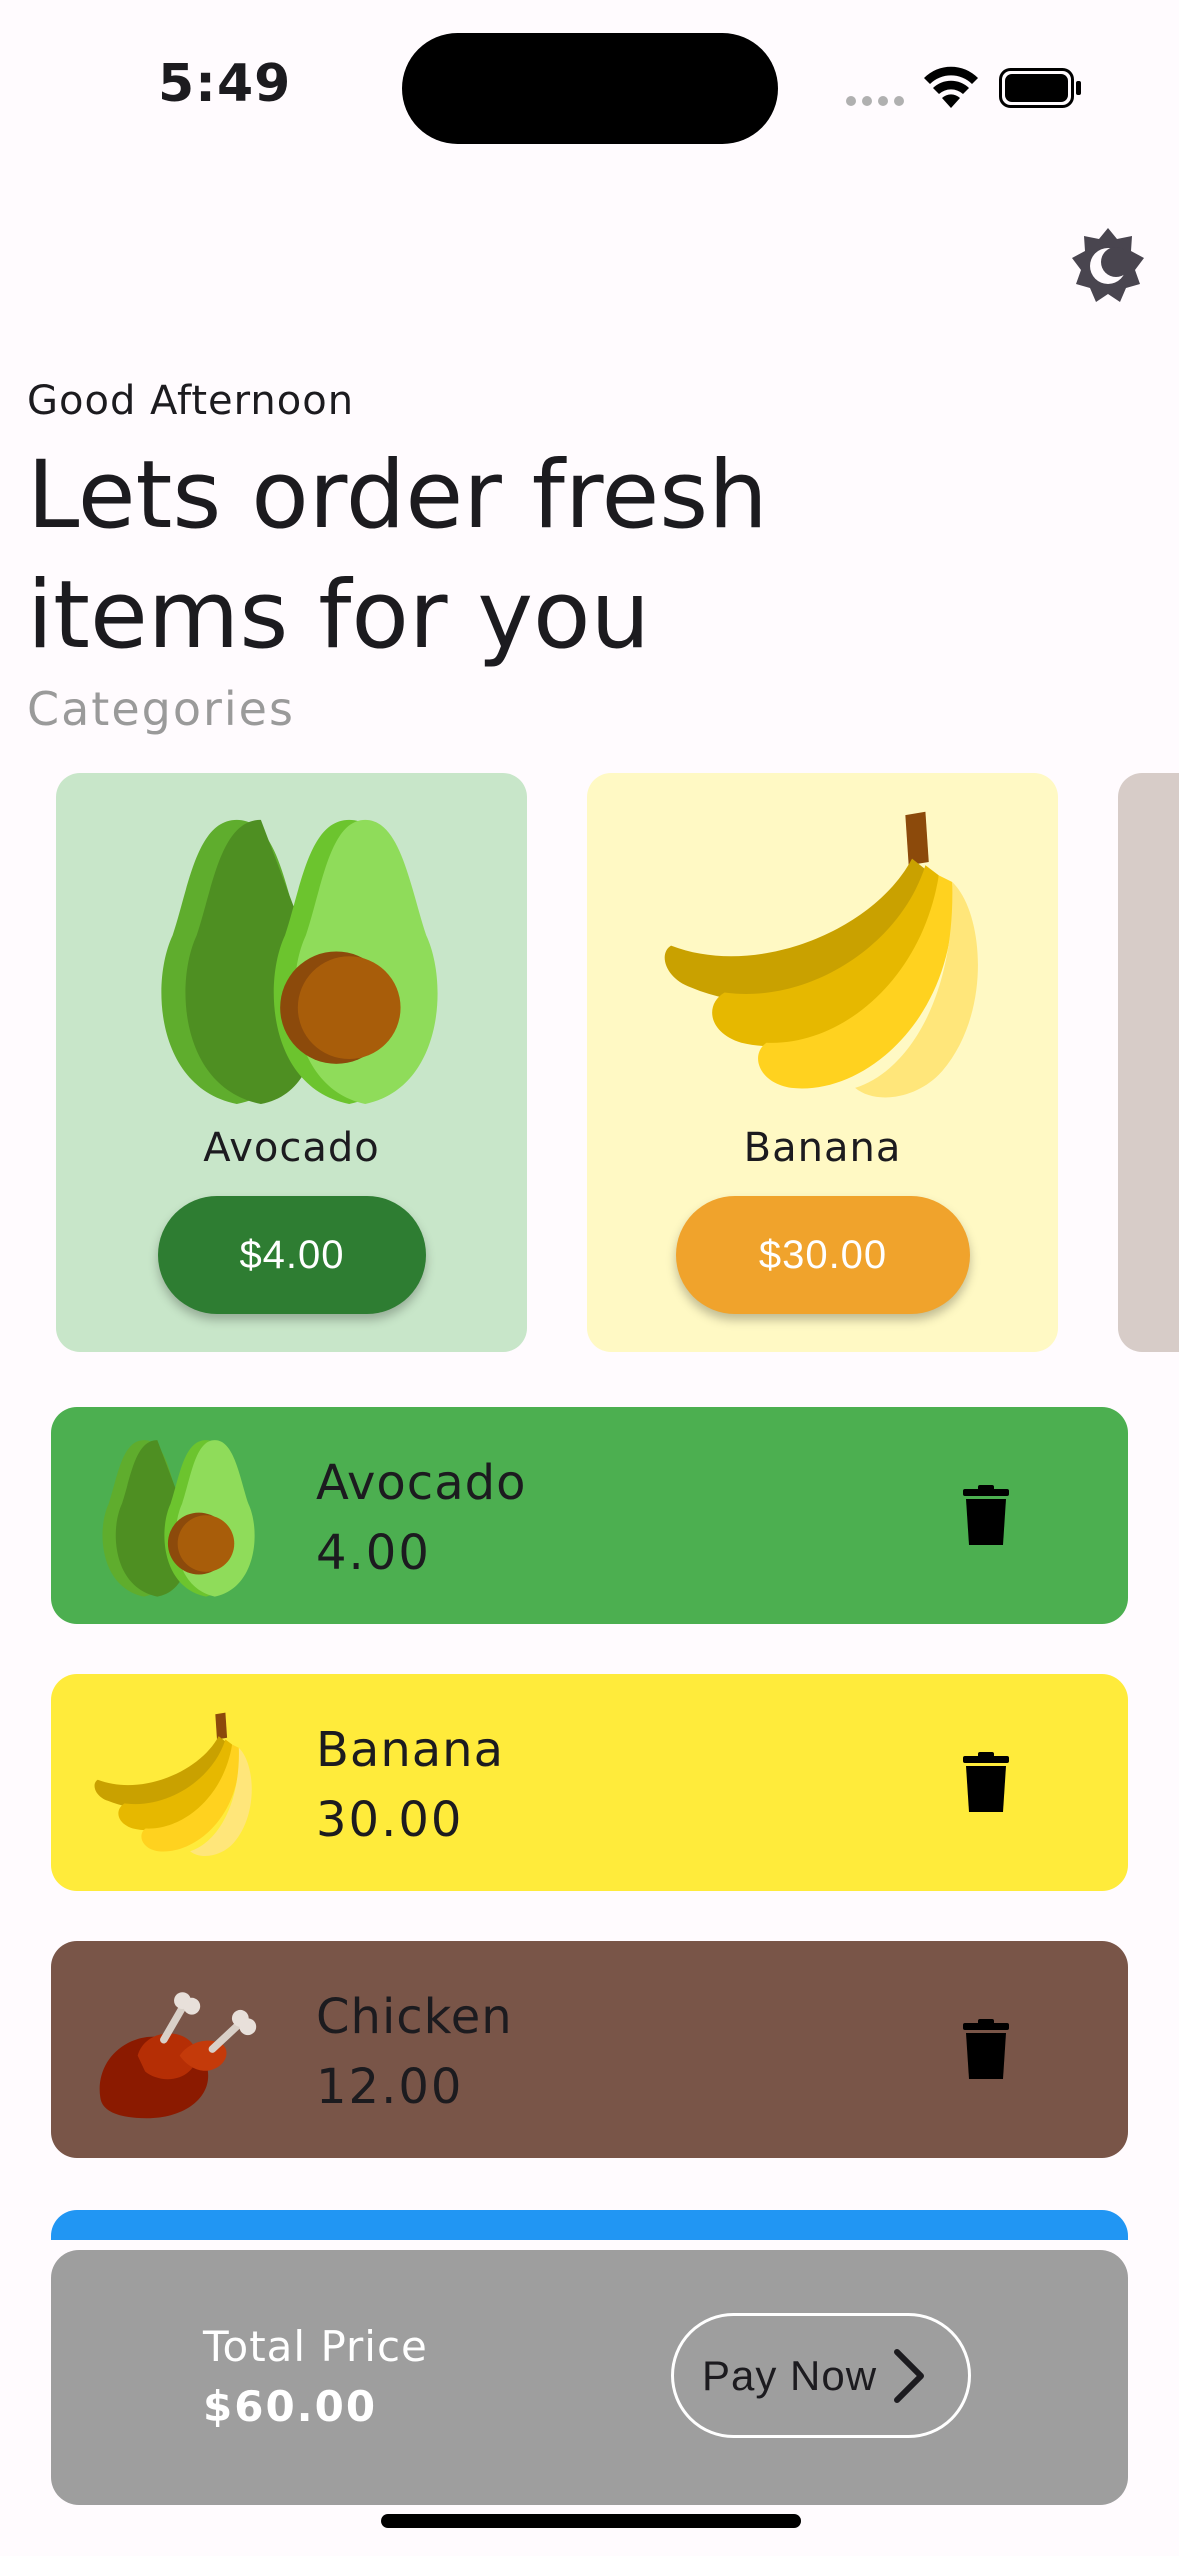 The image size is (1179, 2556). What do you see at coordinates (822, 1148) in the screenshot?
I see `category-name: Banana` at bounding box center [822, 1148].